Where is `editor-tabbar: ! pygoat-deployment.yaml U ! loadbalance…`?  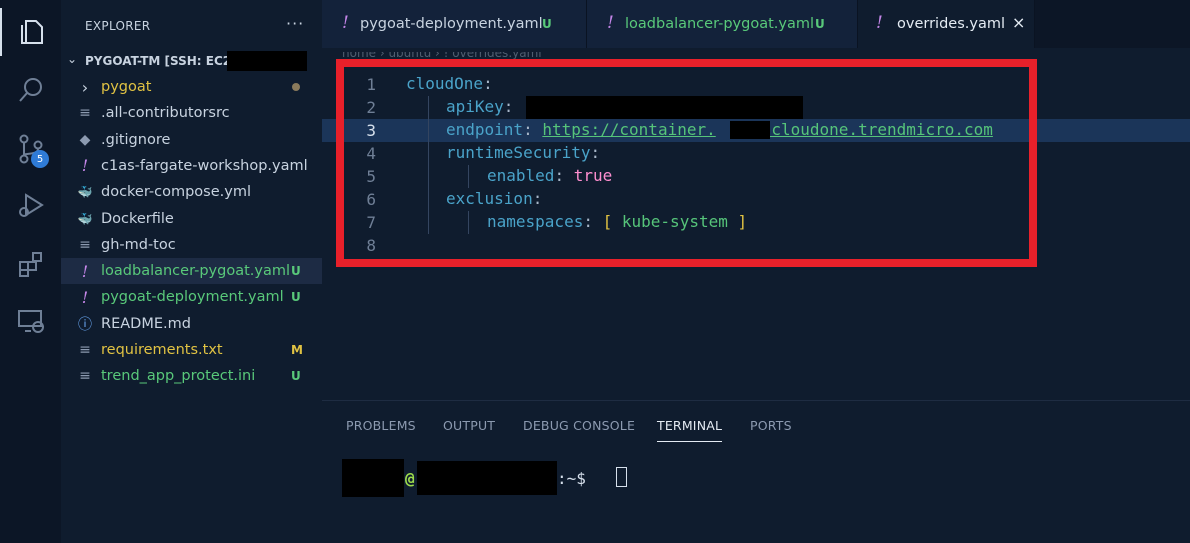 editor-tabbar: ! pygoat-deployment.yaml U ! loadbalance… is located at coordinates (756, 24).